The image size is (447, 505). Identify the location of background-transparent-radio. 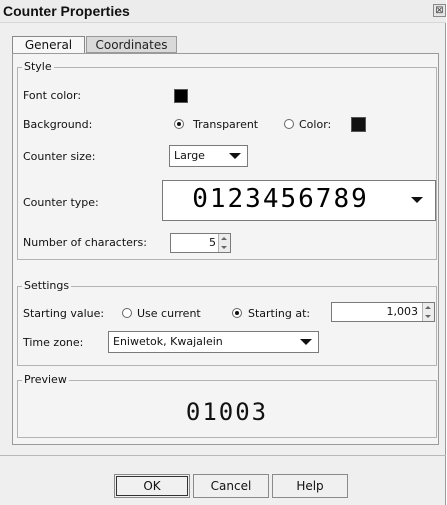
(179, 124).